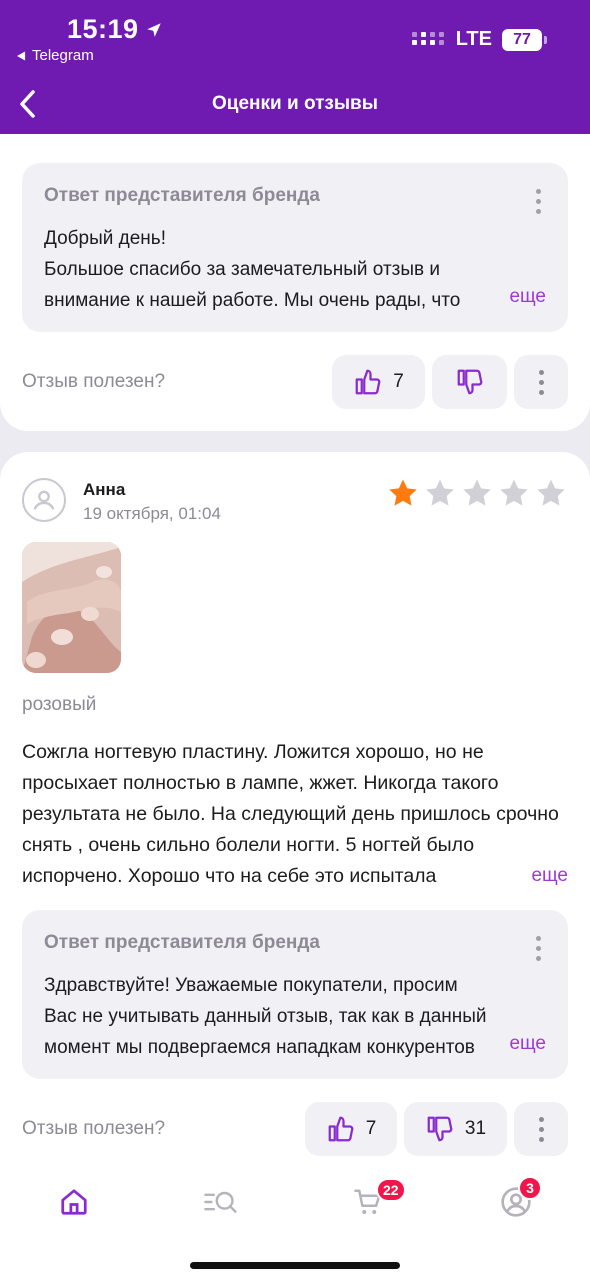 The image size is (590, 1280). What do you see at coordinates (473, 39) in the screenshot?
I see `network-label: LTE` at bounding box center [473, 39].